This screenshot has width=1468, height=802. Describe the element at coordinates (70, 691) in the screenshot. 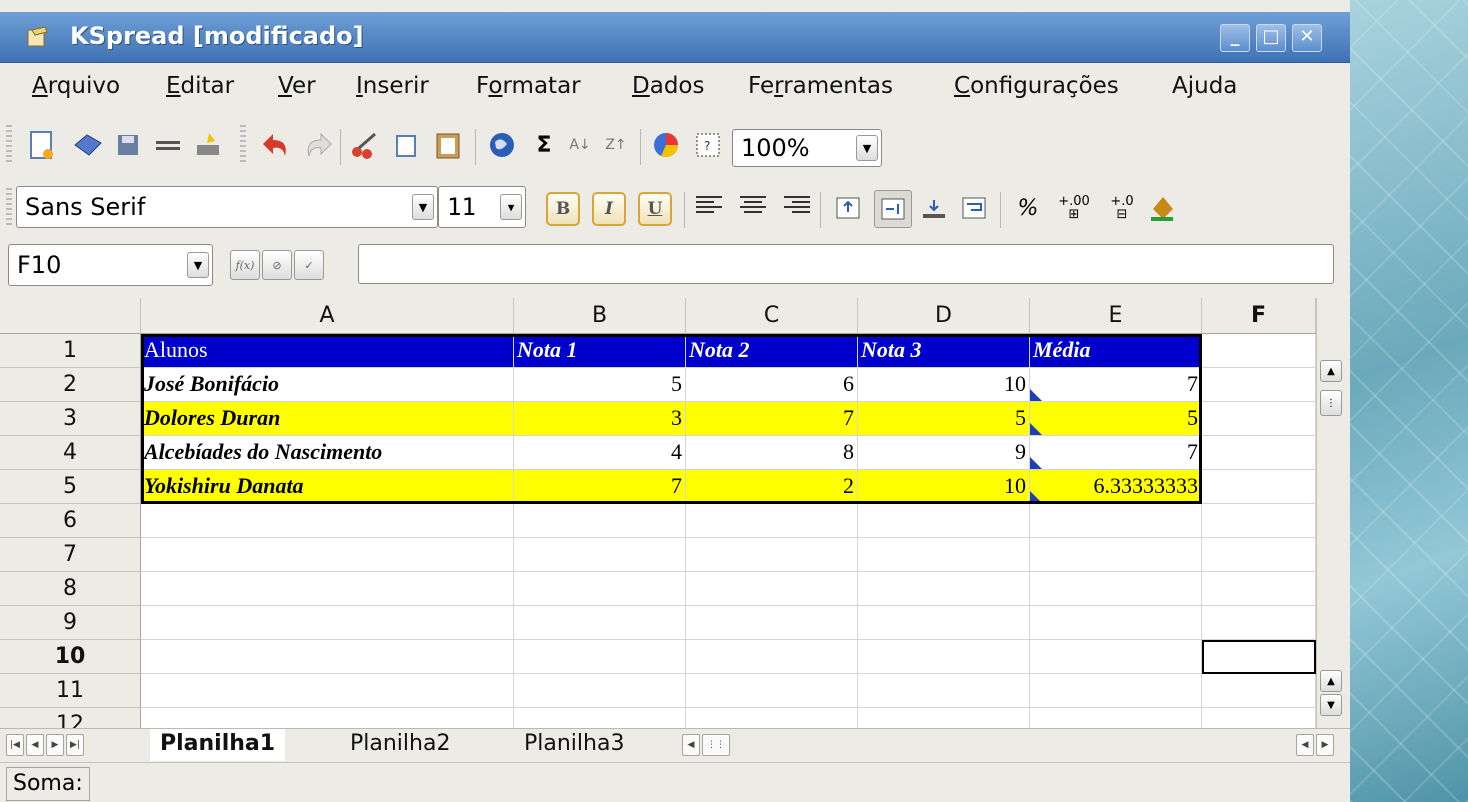

I see `row-header-11: 11` at that location.